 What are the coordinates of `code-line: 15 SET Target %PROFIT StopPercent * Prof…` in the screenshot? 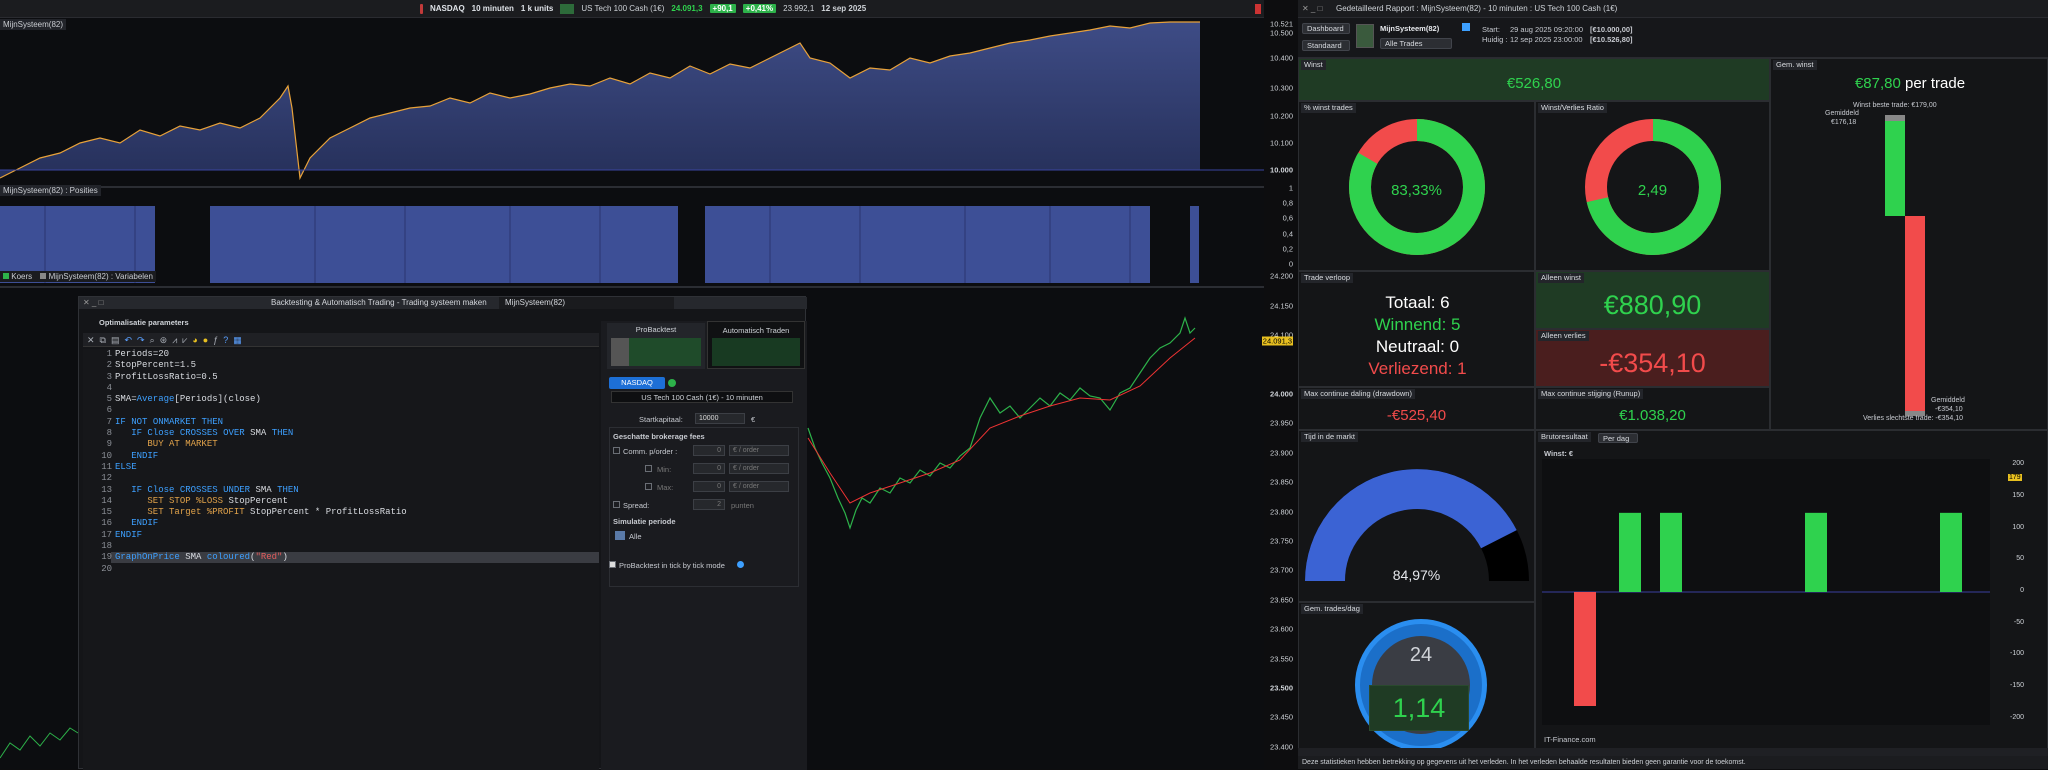 It's located at (245, 512).